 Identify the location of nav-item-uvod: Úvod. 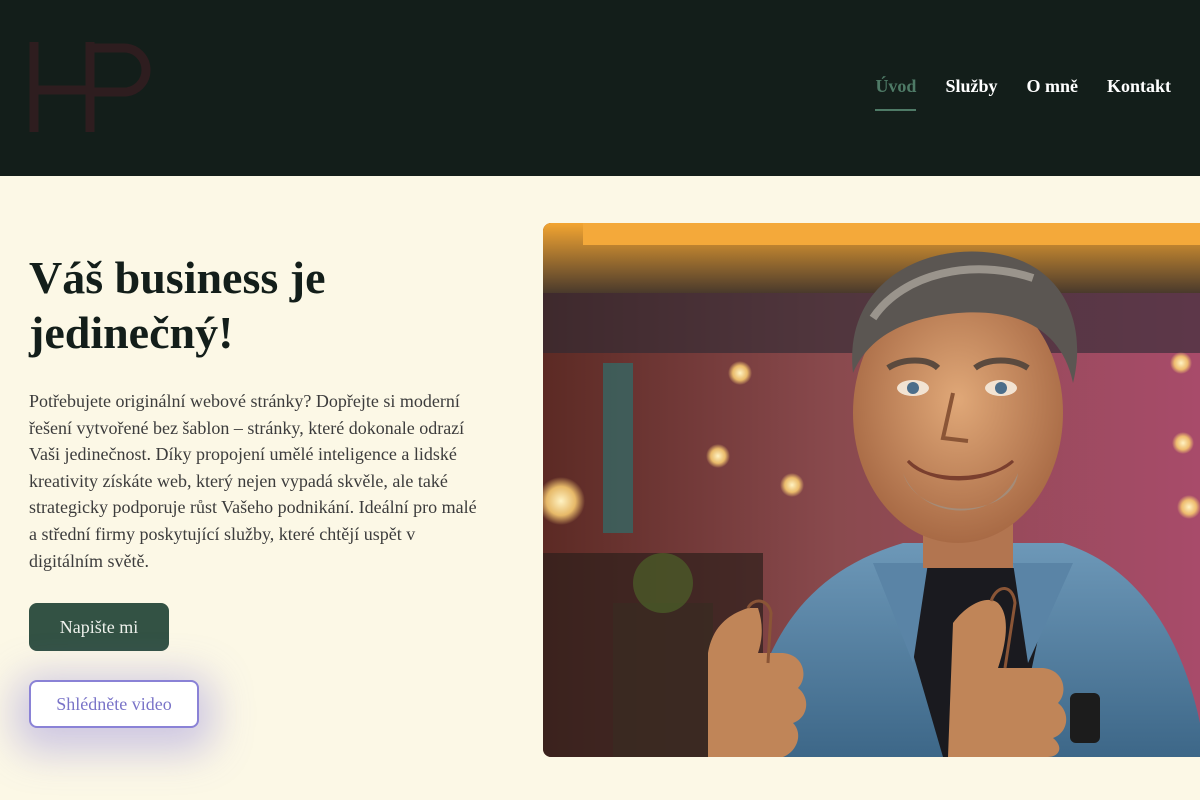
(896, 93).